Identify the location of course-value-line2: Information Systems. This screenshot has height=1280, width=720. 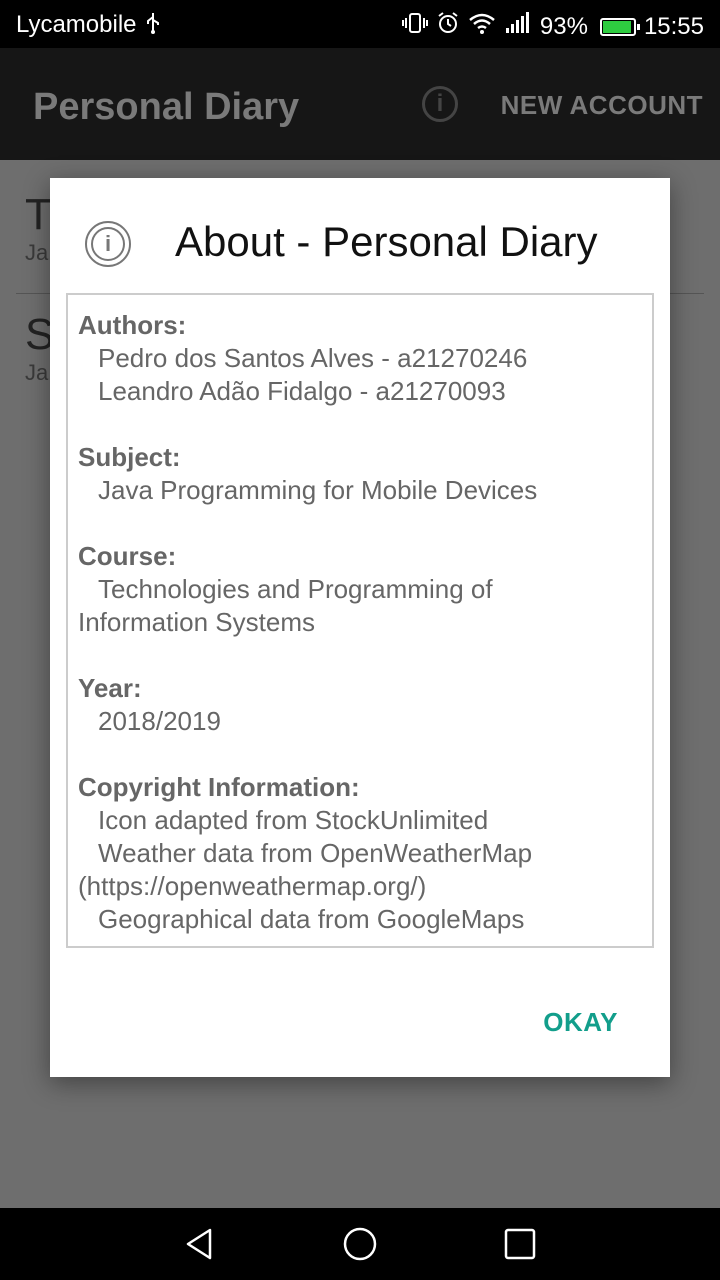
(196, 622).